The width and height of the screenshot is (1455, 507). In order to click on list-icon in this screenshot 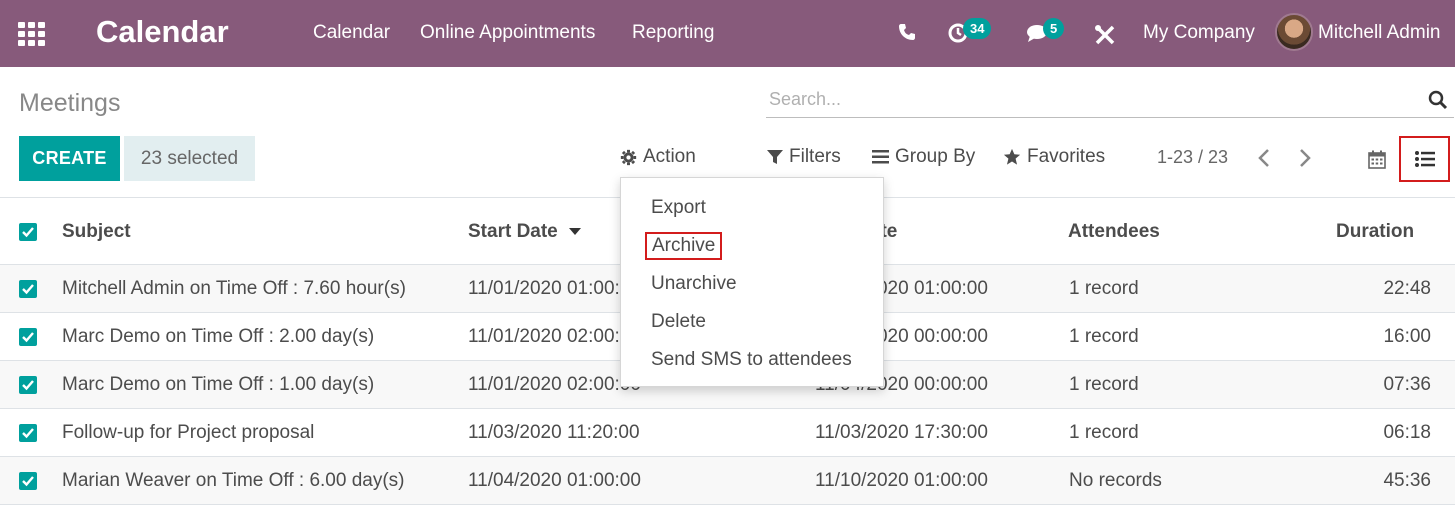, I will do `click(1424, 159)`.